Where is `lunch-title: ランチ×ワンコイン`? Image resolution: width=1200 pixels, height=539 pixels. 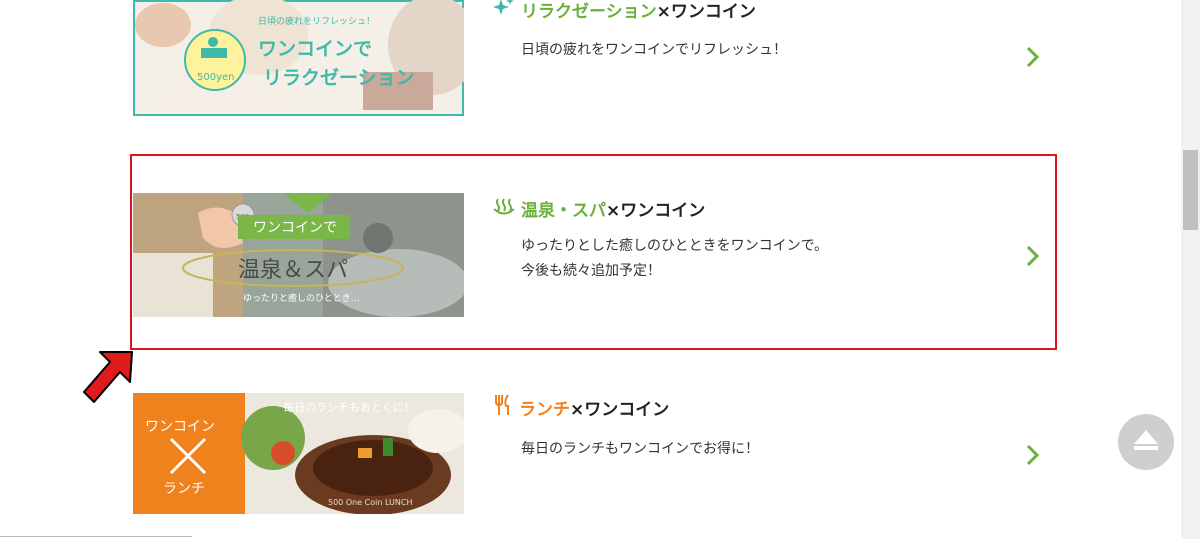
lunch-title: ランチ×ワンコイン is located at coordinates (581, 407).